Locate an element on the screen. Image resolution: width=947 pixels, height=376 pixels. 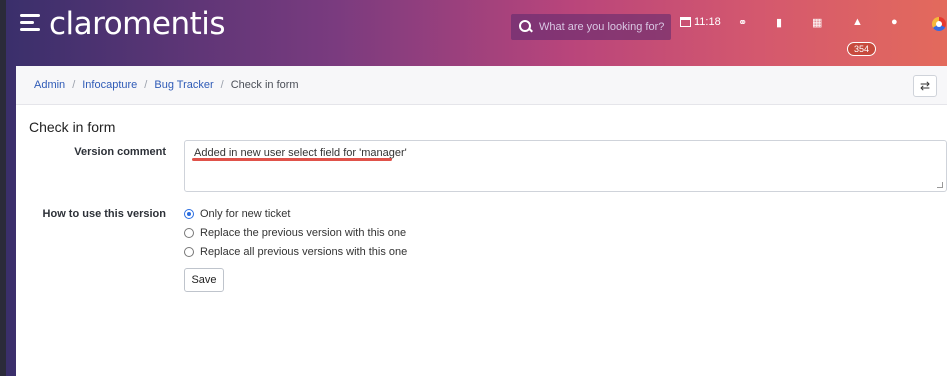
shuffle-icon: ⇄ is located at coordinates (925, 86).